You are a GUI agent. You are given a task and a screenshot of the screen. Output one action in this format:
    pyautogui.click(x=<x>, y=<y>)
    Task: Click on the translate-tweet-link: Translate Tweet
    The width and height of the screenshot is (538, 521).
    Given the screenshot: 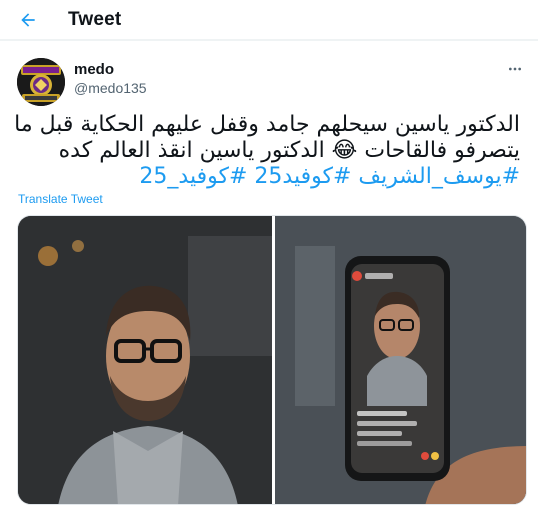 What is the action you would take?
    pyautogui.click(x=60, y=199)
    